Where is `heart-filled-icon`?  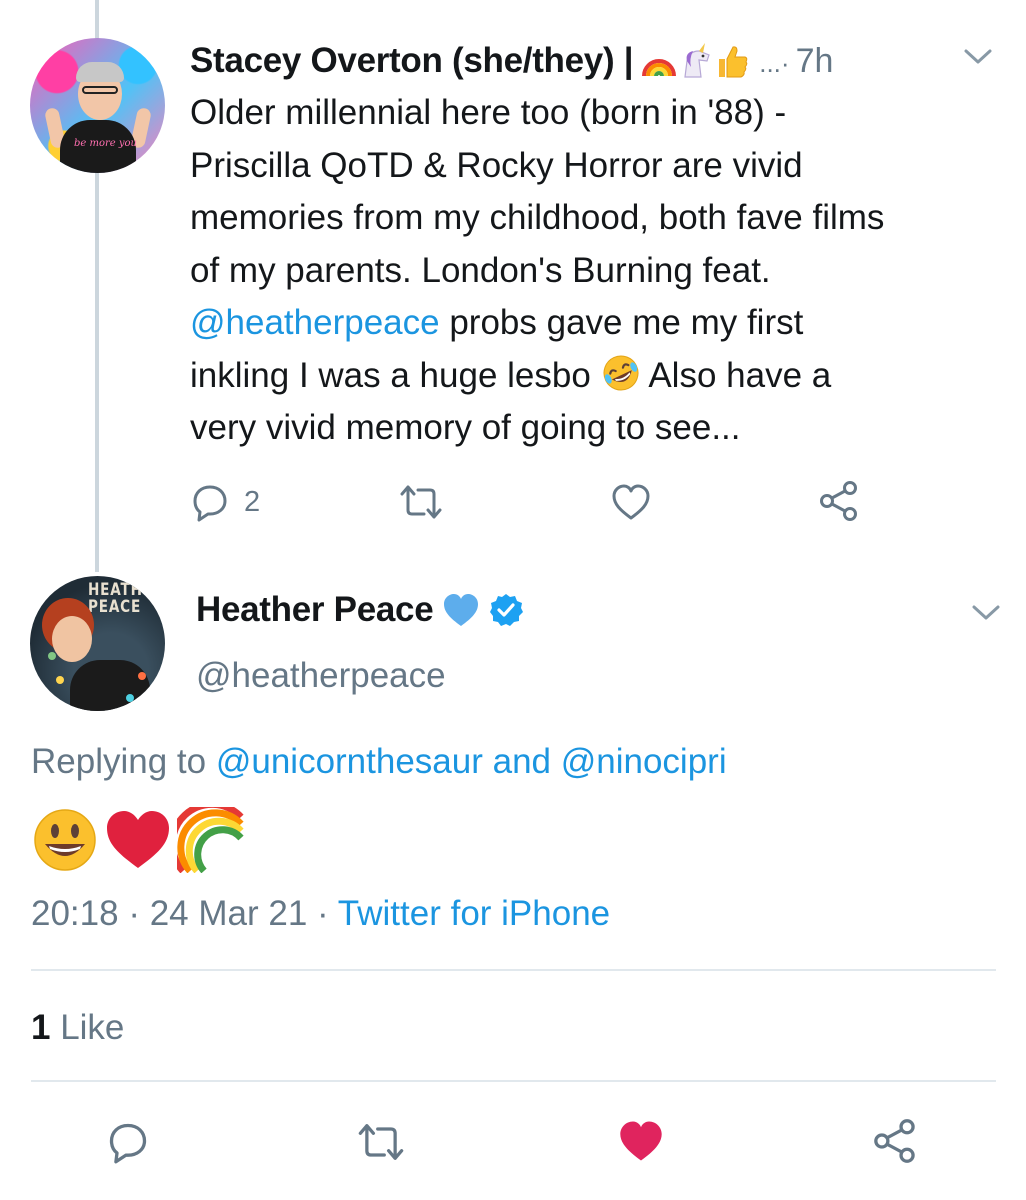 heart-filled-icon is located at coordinates (641, 1141).